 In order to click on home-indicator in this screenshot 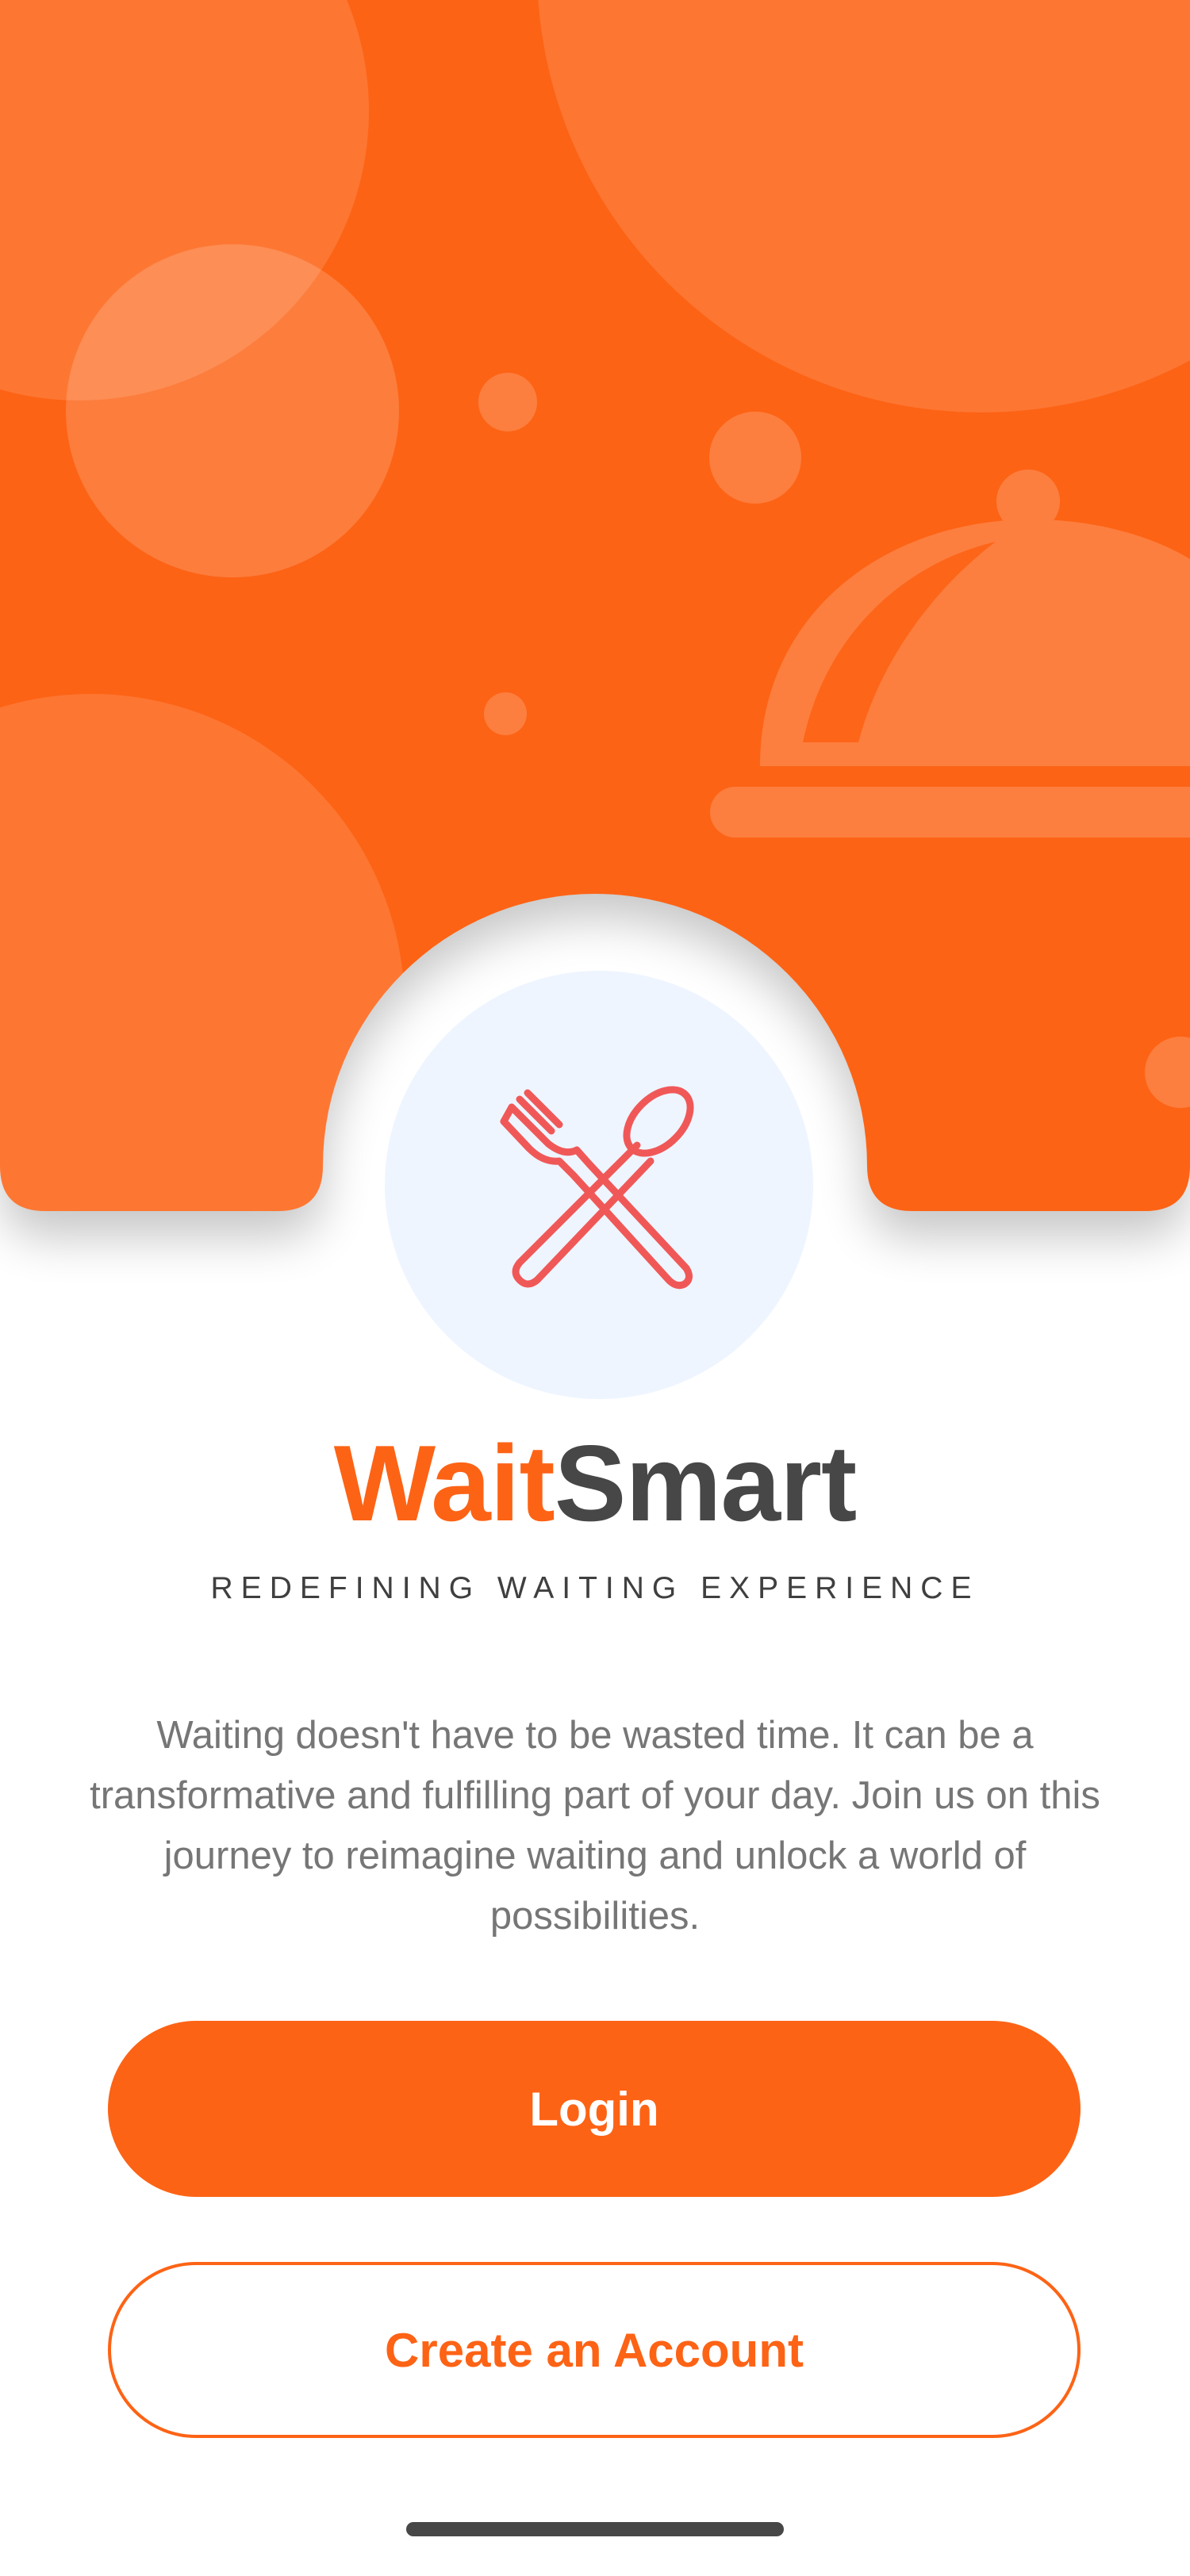, I will do `click(595, 2529)`.